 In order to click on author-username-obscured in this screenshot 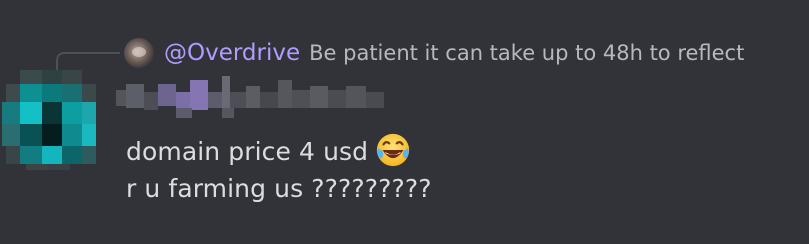, I will do `click(266, 100)`.